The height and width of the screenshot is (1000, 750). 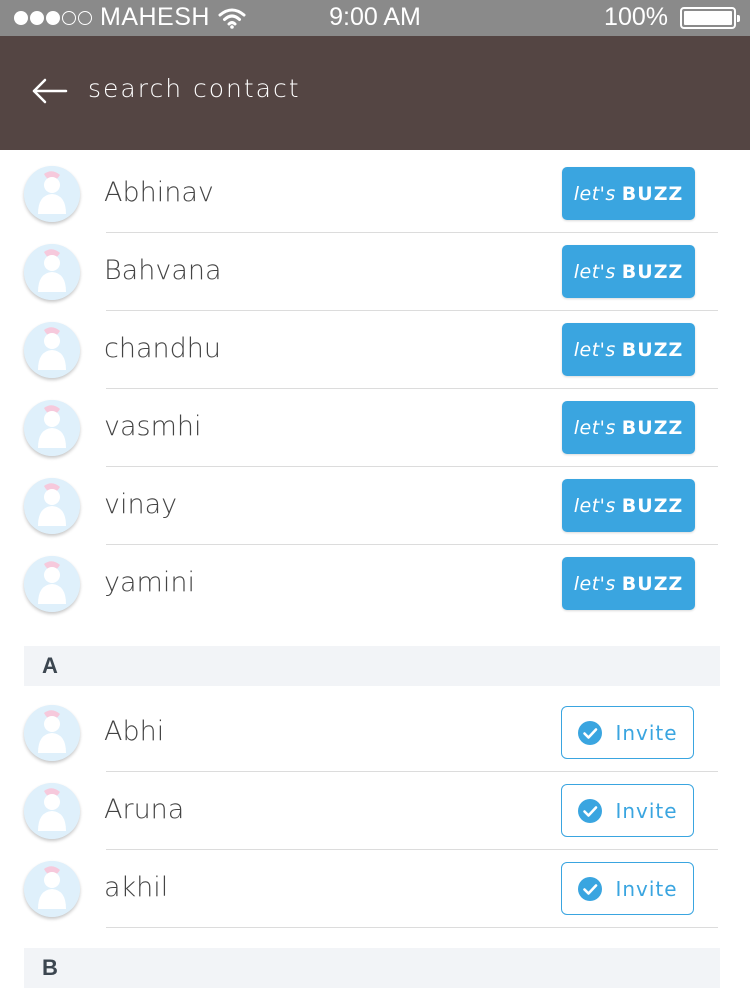 What do you see at coordinates (375, 889) in the screenshot?
I see `contact-row: akhil Invite` at bounding box center [375, 889].